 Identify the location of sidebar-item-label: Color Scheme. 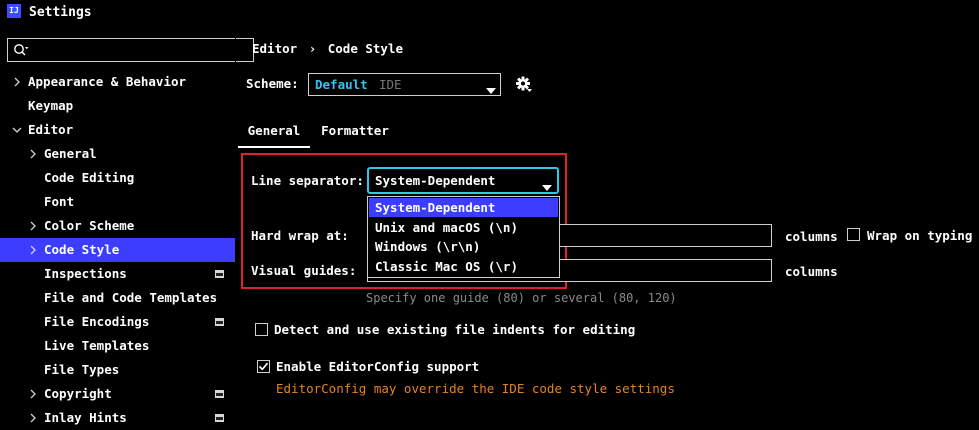
(89, 225).